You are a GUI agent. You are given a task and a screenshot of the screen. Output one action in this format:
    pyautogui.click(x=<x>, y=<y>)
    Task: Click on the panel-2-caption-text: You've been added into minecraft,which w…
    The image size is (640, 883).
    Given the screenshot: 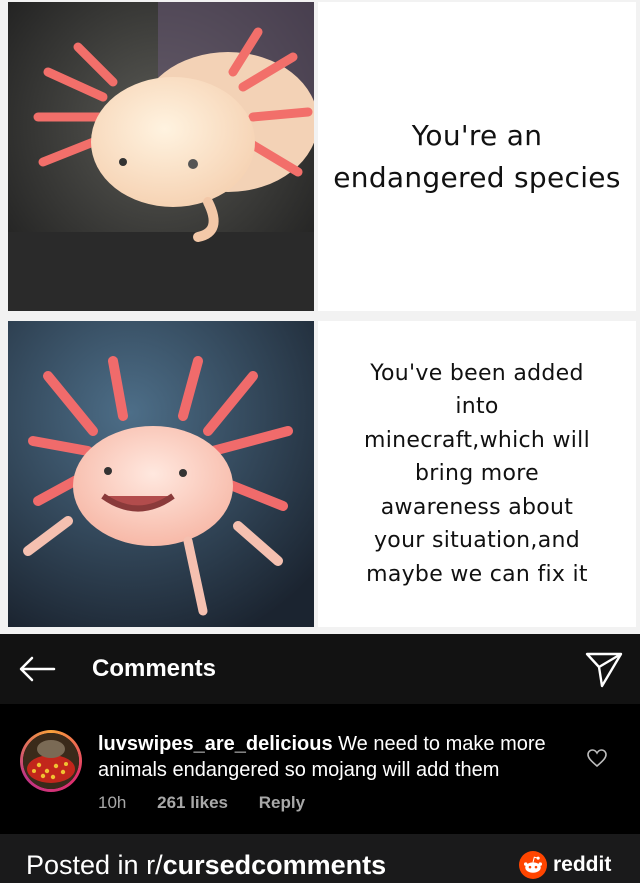 What is the action you would take?
    pyautogui.click(x=477, y=473)
    